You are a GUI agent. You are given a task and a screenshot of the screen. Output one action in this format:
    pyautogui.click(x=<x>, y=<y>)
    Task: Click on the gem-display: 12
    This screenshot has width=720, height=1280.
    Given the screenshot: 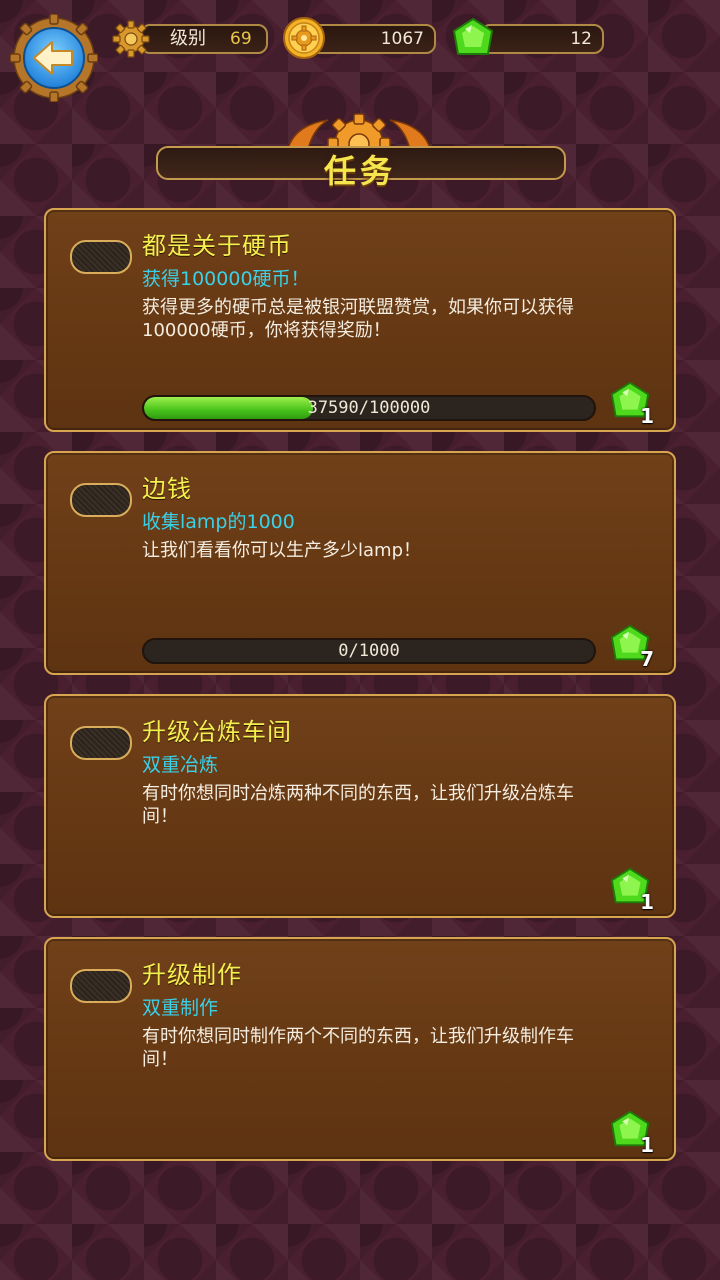 What is the action you would take?
    pyautogui.click(x=542, y=39)
    